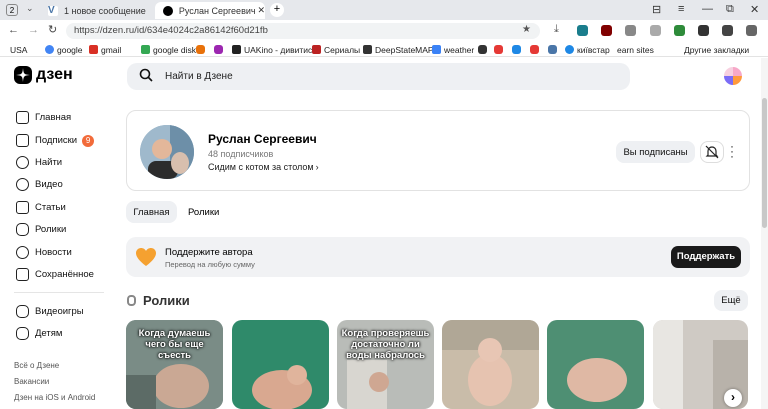 This screenshot has width=768, height=409. Describe the element at coordinates (606, 30) in the screenshot. I see `ublock-icon` at that location.